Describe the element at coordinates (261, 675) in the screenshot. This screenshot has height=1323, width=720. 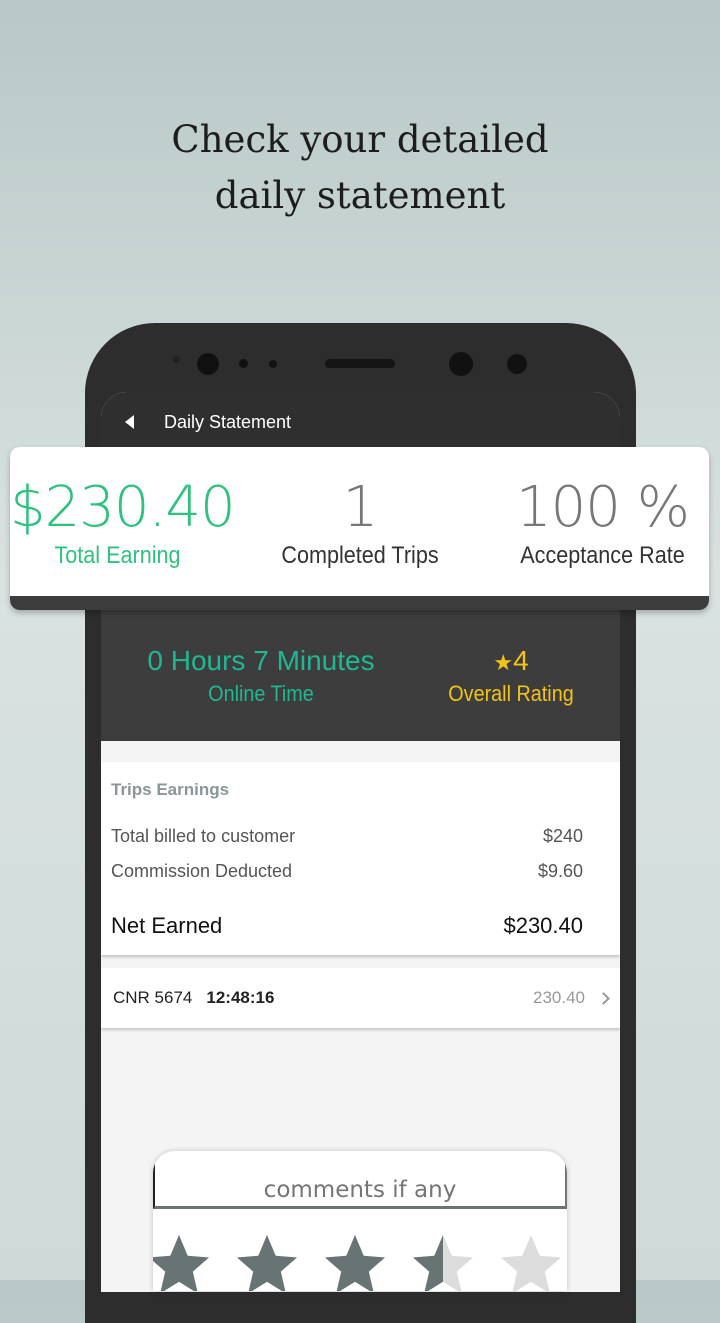
I see `online-time: 0 Hours 7 Minutes Online Time` at that location.